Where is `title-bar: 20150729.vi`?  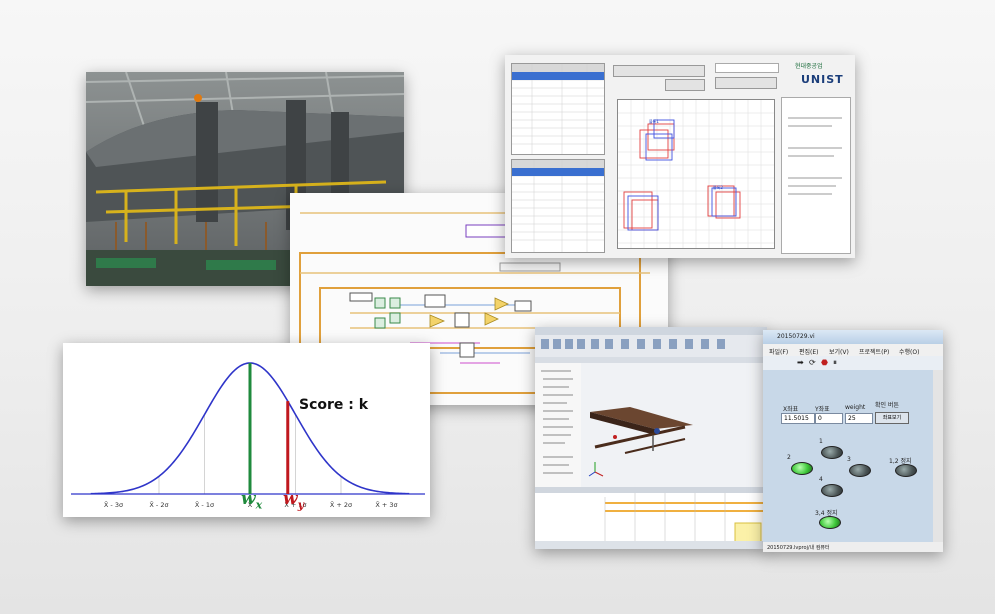
title-bar: 20150729.vi is located at coordinates (853, 337).